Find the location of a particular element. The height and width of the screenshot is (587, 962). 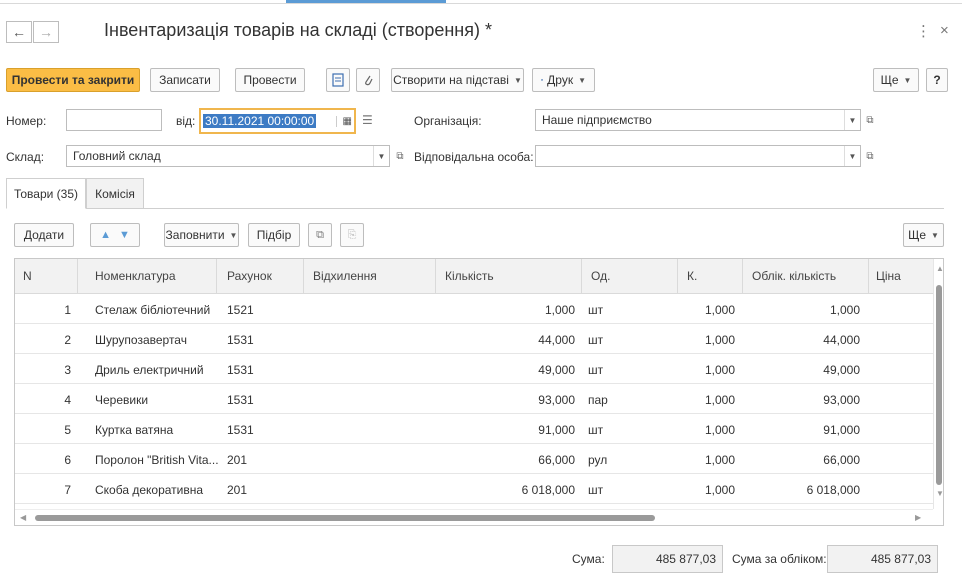

horizontal-scrollbar: ◀ ▶ is located at coordinates (474, 517).